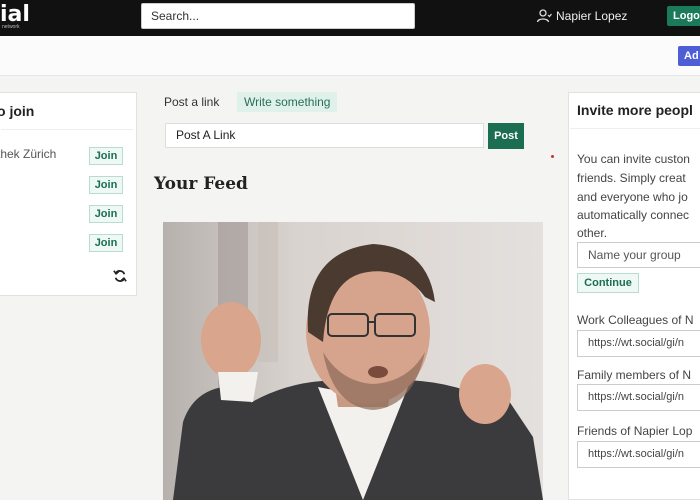 This screenshot has height=500, width=700. I want to click on group-name: thek Zürich, so click(28, 154).